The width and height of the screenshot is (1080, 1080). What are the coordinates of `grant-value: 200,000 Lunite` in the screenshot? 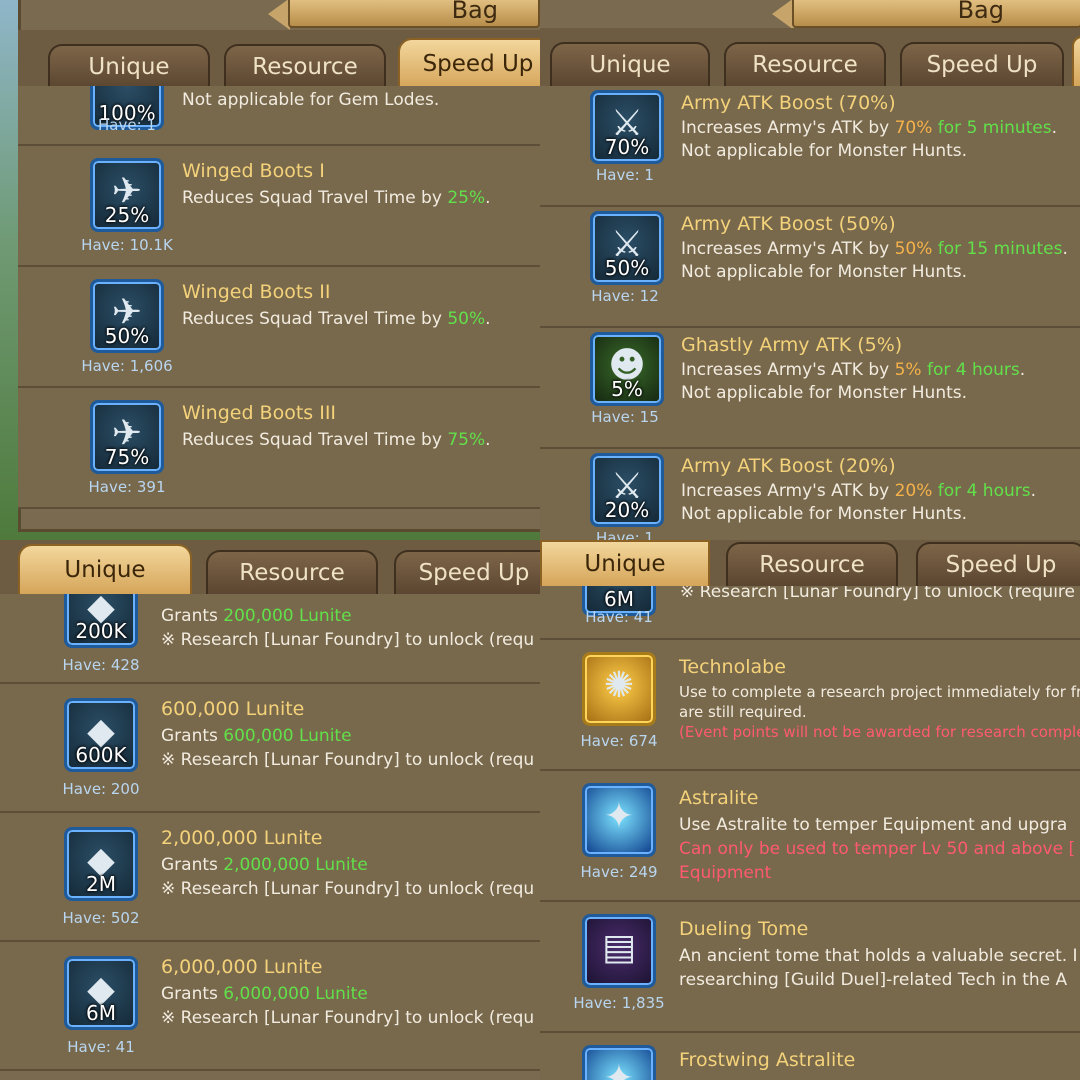 It's located at (287, 616).